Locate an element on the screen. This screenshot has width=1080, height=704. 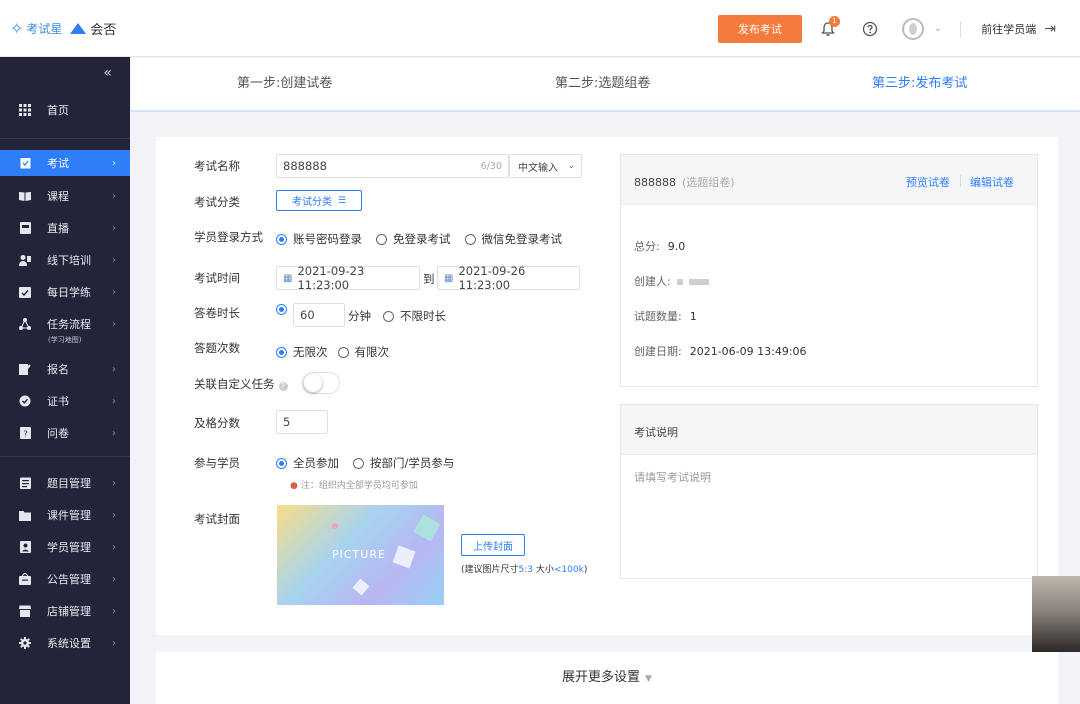
participants-all-radio: 全员参加 is located at coordinates (307, 463).